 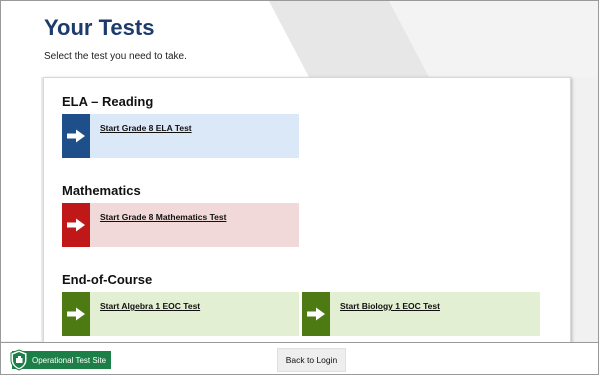 I want to click on page-subtitle: Select the test you need to take., so click(x=115, y=56).